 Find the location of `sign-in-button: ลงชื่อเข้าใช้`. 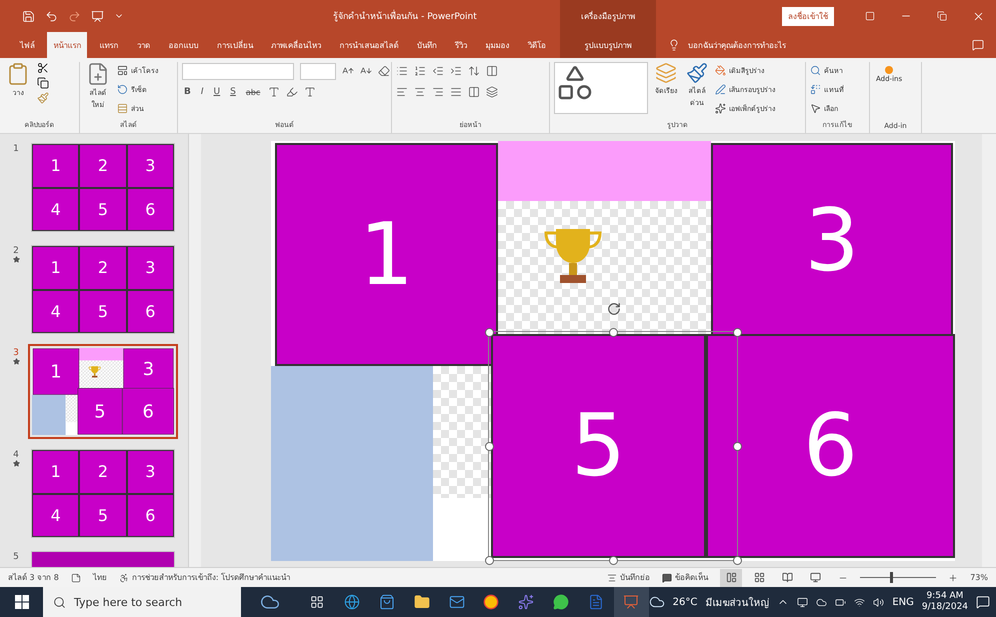

sign-in-button: ลงชื่อเข้าใช้ is located at coordinates (808, 16).